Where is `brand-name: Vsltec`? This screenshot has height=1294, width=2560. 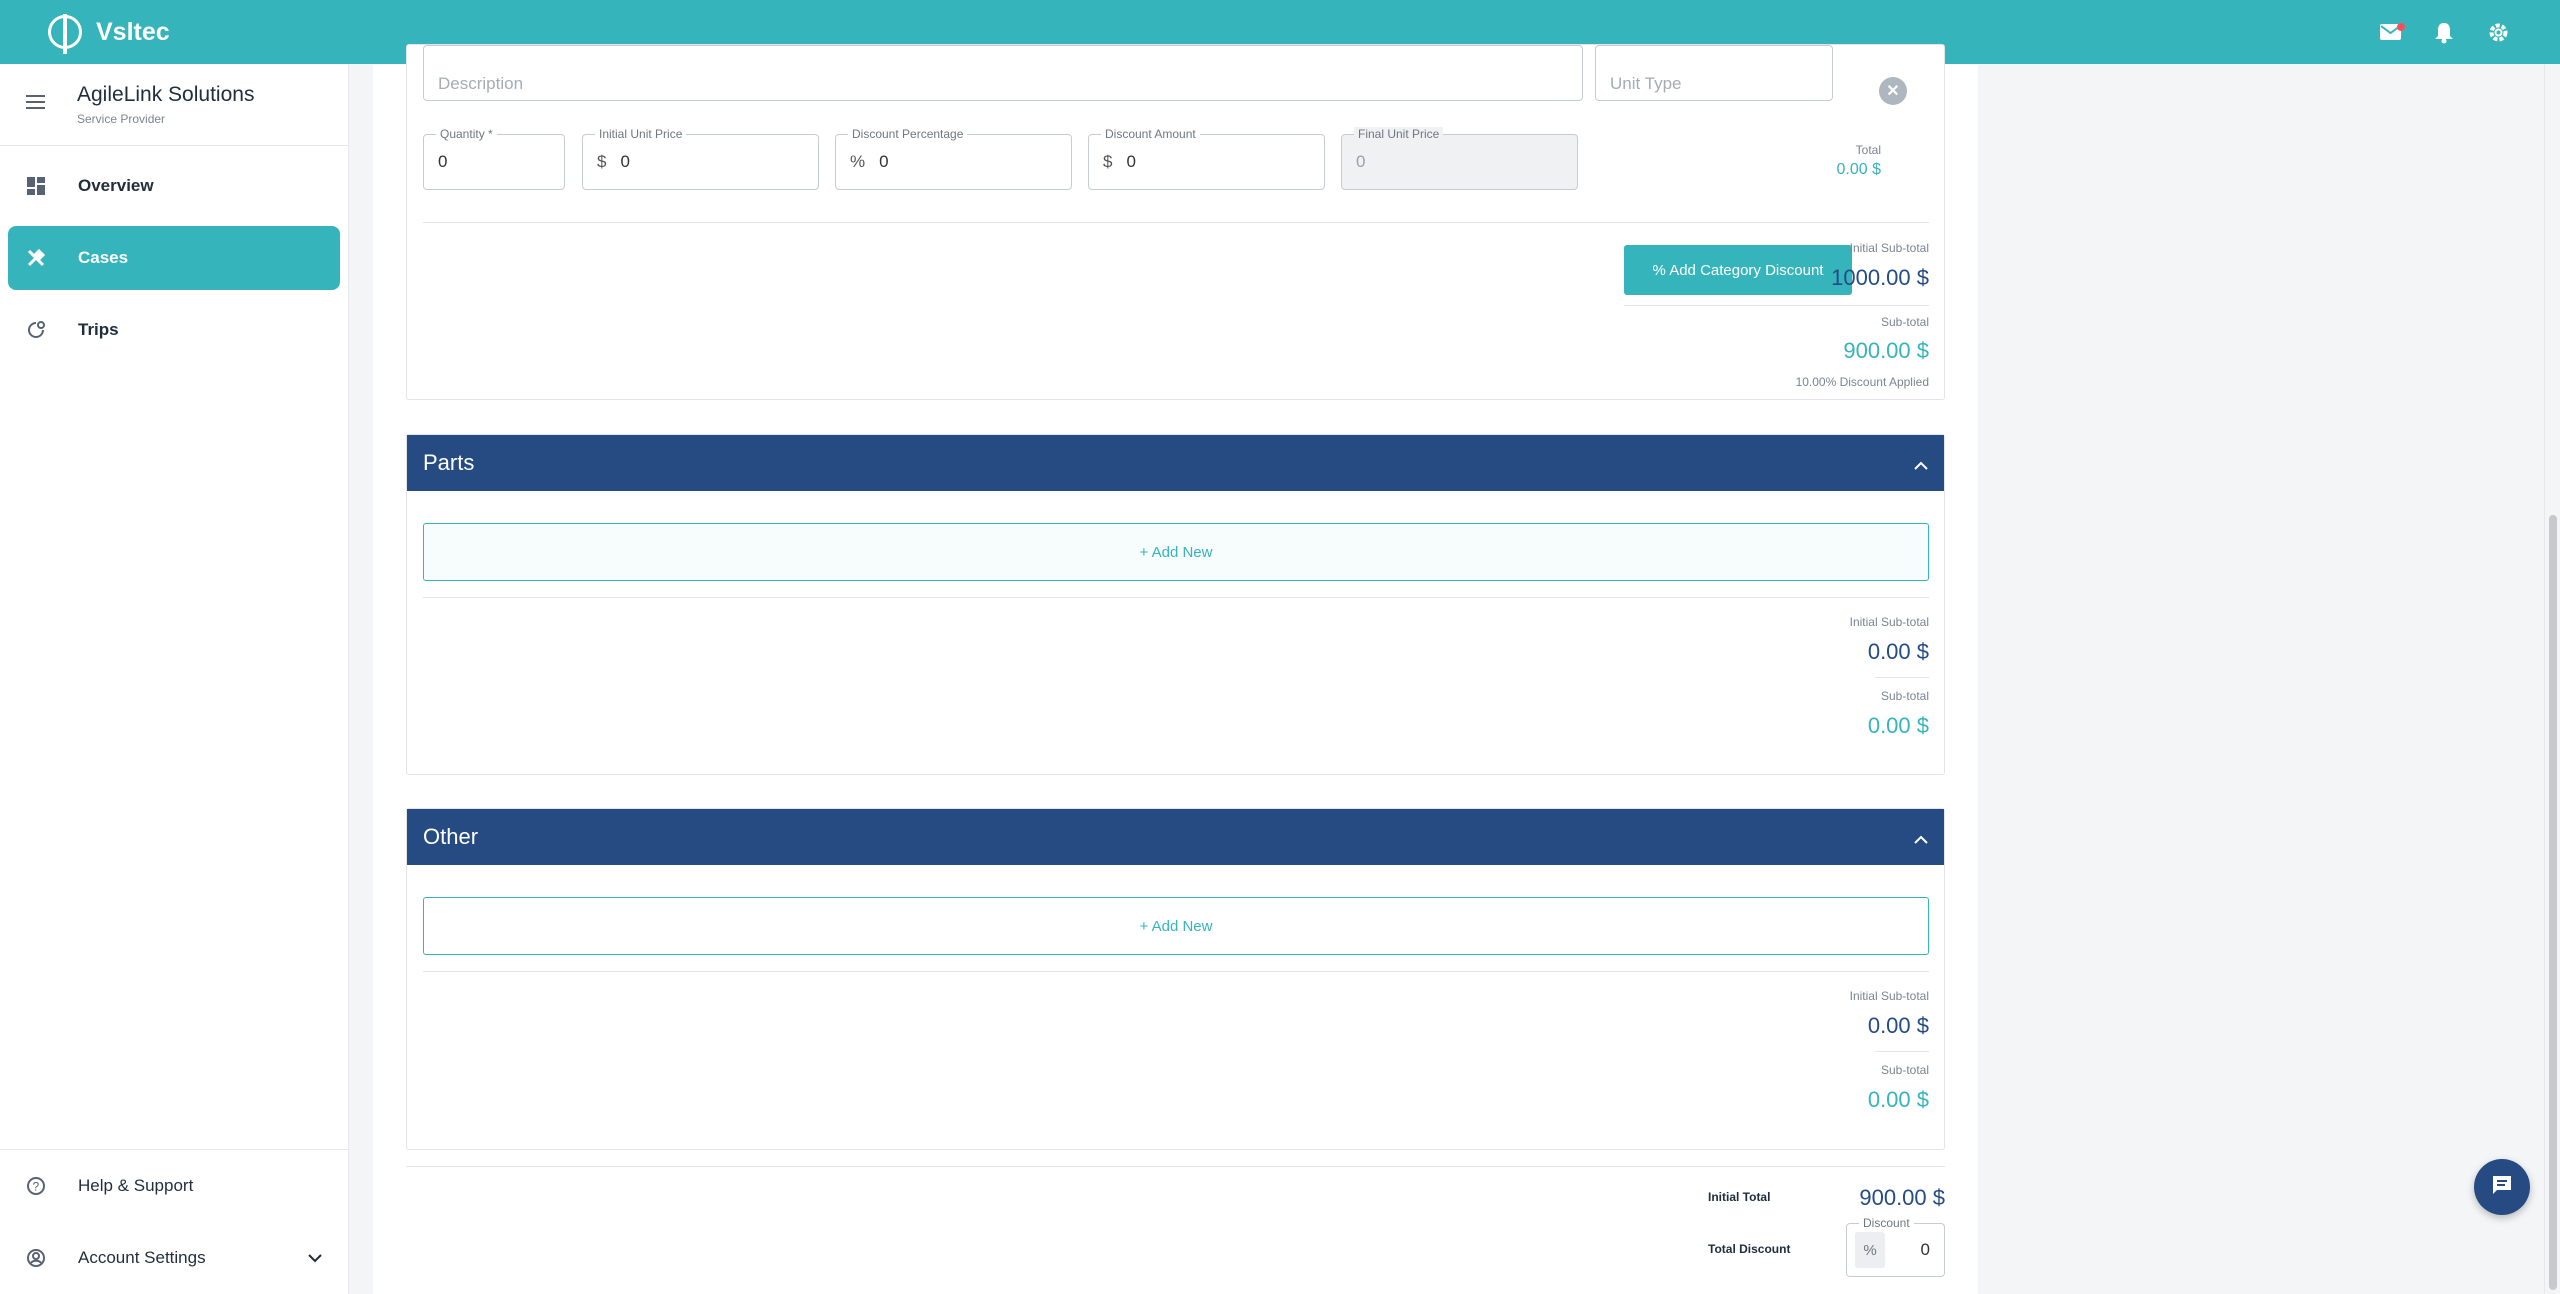 brand-name: Vsltec is located at coordinates (133, 31).